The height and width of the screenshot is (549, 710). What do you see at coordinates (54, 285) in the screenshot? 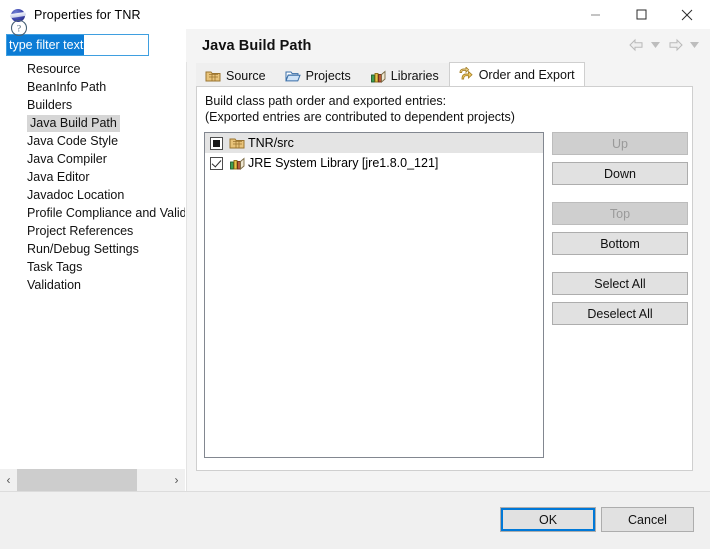
I see `sidebar-item-label: Validation` at bounding box center [54, 285].